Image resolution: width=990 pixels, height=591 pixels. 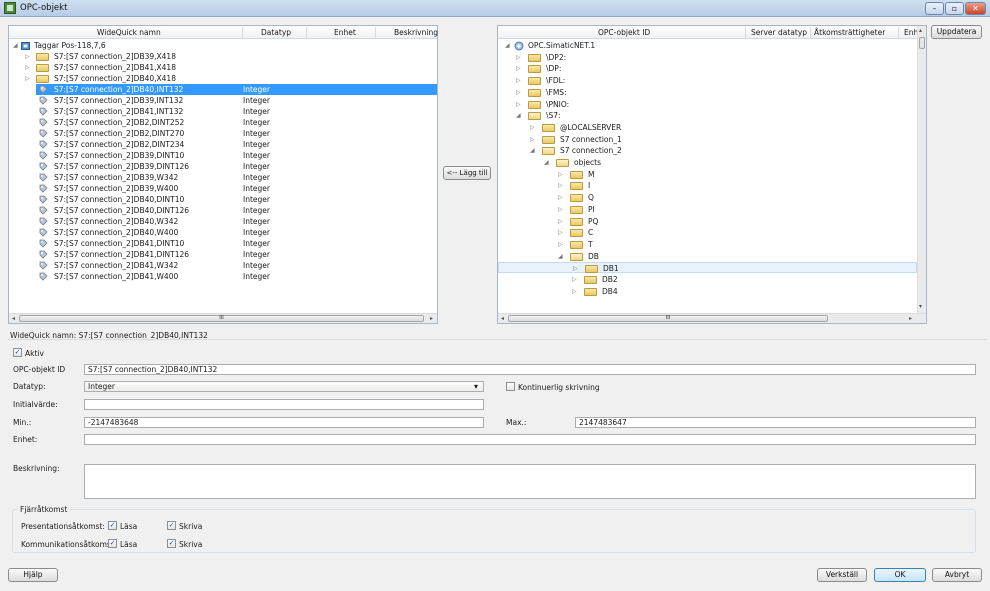 What do you see at coordinates (530, 481) in the screenshot?
I see `description-field` at bounding box center [530, 481].